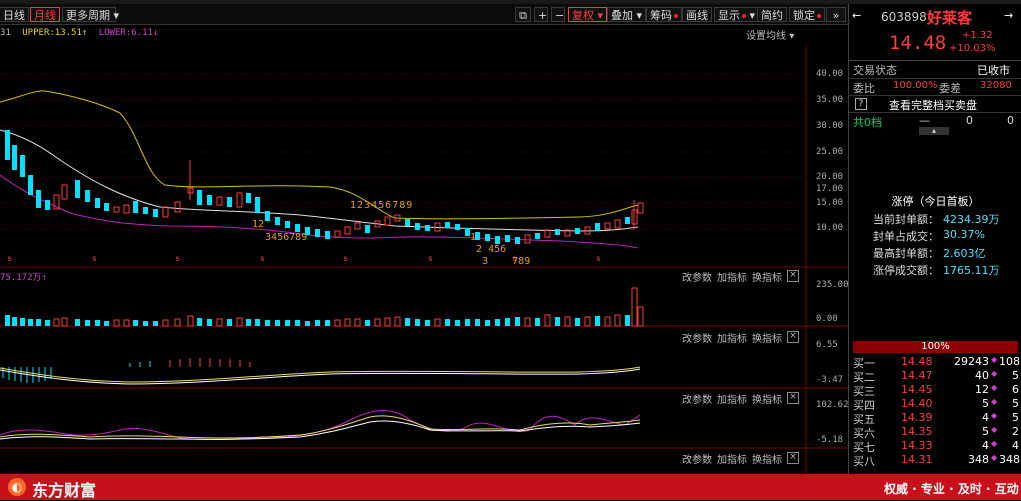 This screenshot has height=501, width=1021. I want to click on kdj-modify-button: 改参数, so click(697, 398).